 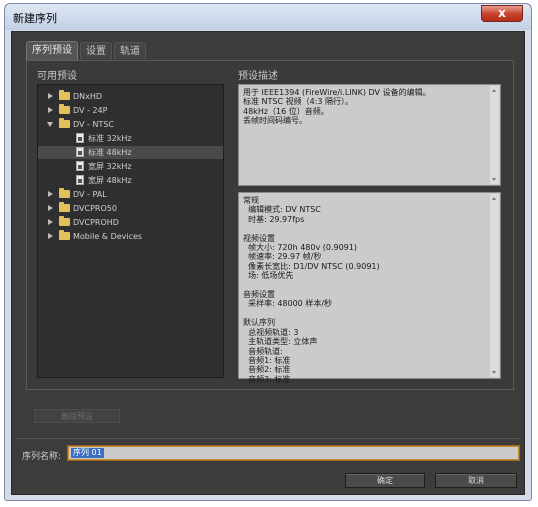 I want to click on tree-item-label: 标准 32kHz, so click(x=110, y=138).